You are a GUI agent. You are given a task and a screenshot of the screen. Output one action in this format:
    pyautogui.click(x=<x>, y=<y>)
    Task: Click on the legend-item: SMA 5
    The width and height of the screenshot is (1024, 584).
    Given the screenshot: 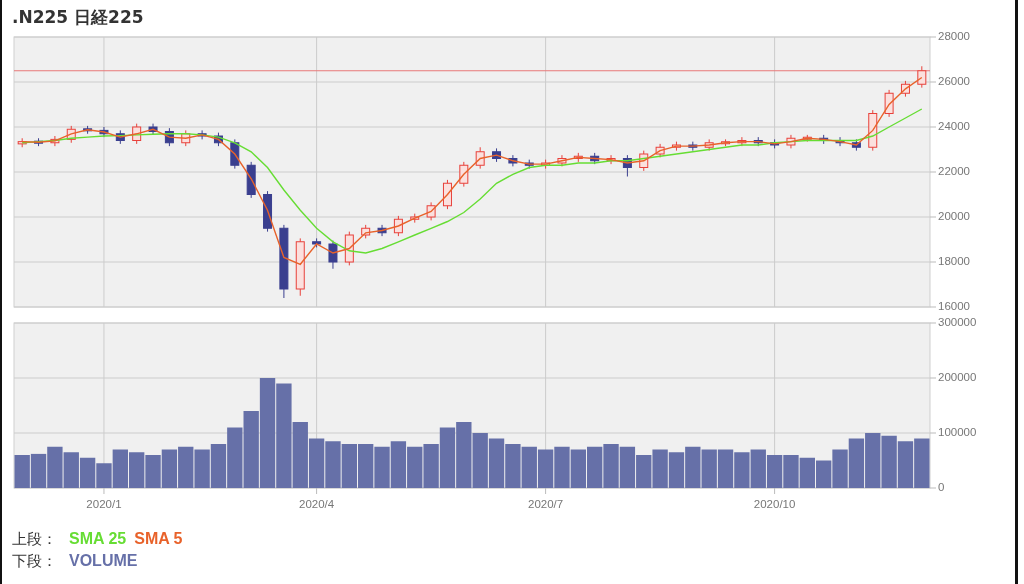 What is the action you would take?
    pyautogui.click(x=158, y=539)
    